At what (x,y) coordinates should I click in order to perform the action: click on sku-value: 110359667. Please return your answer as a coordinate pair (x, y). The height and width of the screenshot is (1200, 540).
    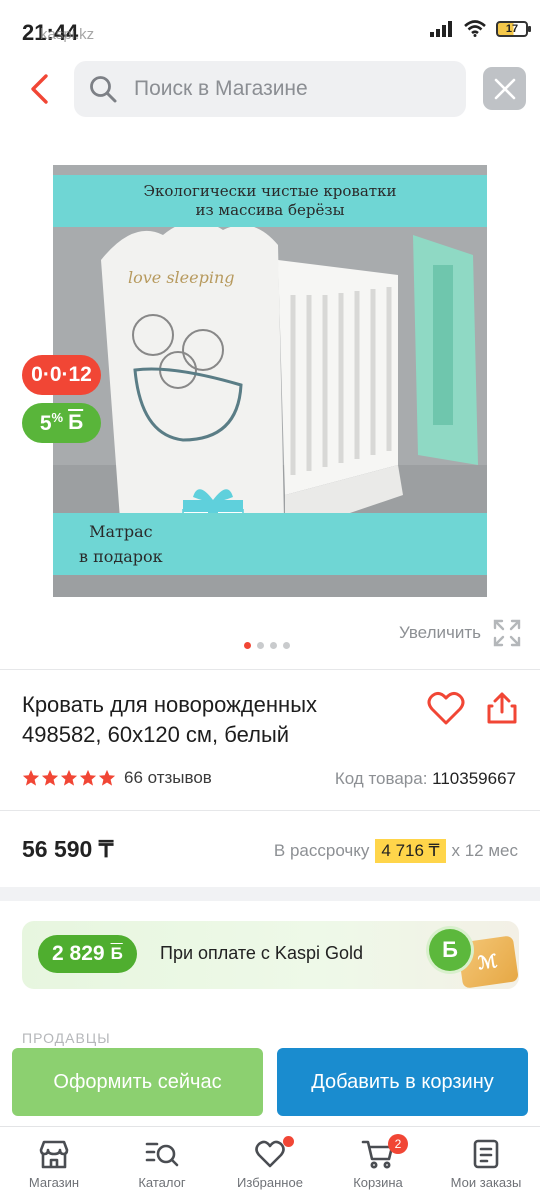
    Looking at the image, I should click on (474, 778).